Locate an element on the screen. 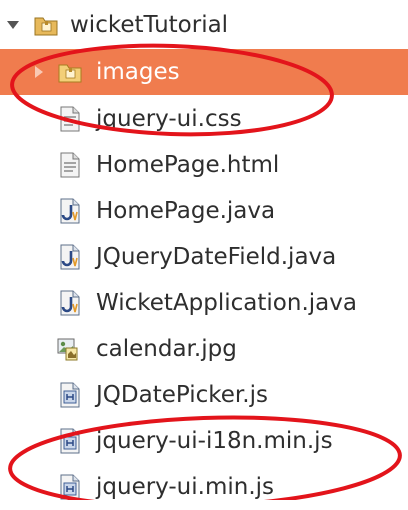  tree-row-homepage-html: HomePage.html is located at coordinates (204, 165).